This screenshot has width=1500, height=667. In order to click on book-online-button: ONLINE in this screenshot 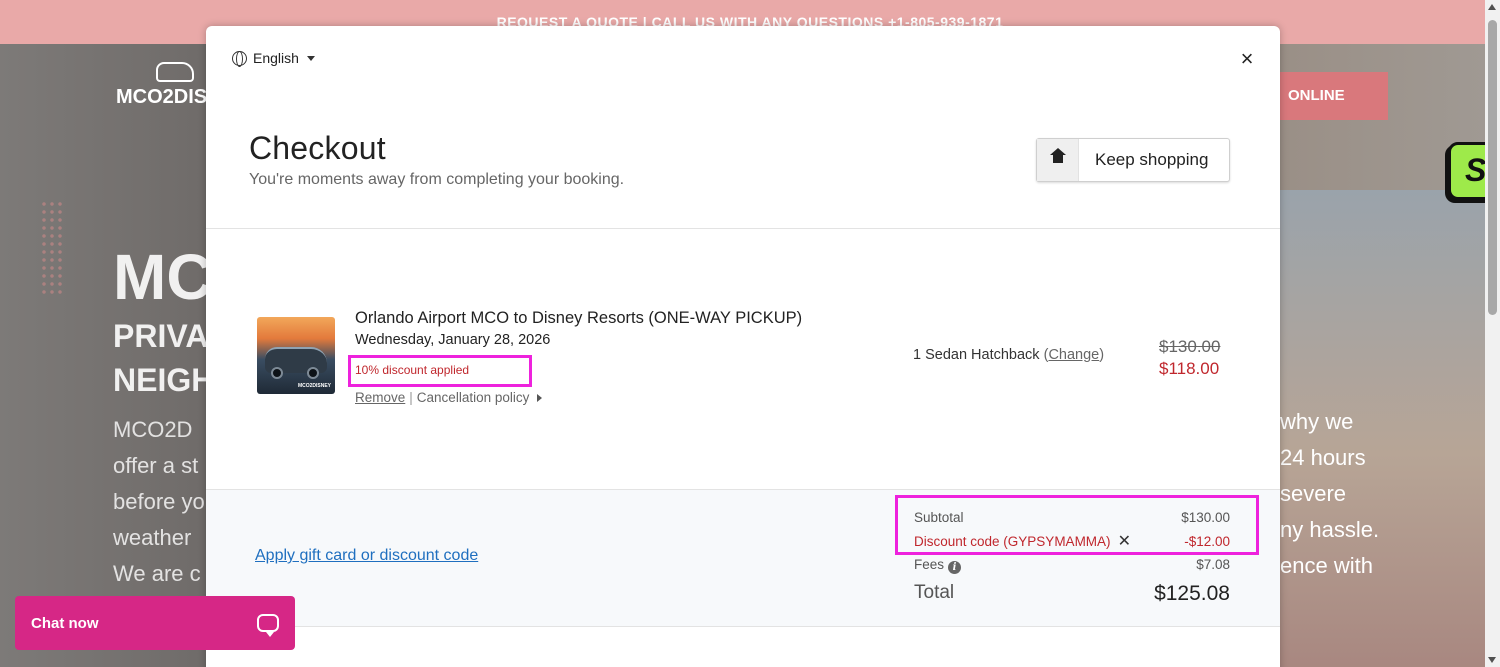, I will do `click(1332, 96)`.